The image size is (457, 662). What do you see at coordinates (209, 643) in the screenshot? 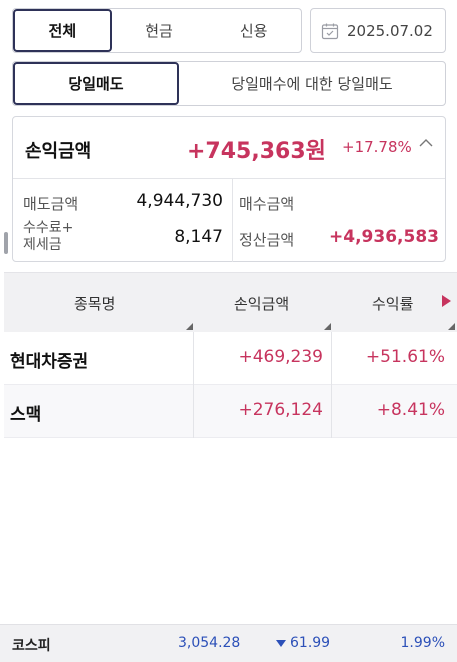
I see `index-value: 3,054.28` at bounding box center [209, 643].